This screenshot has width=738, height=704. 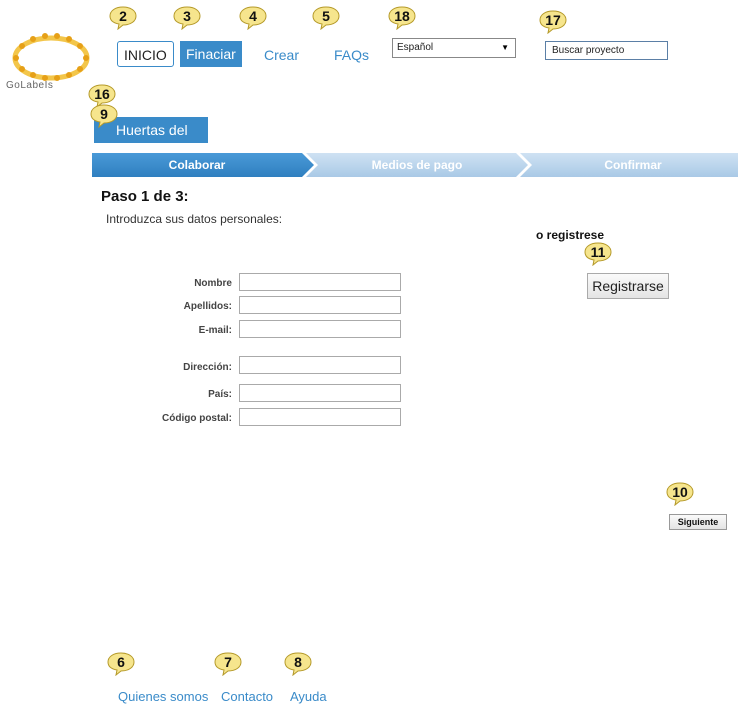 I want to click on nav-inicio-button: INICIO, so click(x=145, y=54).